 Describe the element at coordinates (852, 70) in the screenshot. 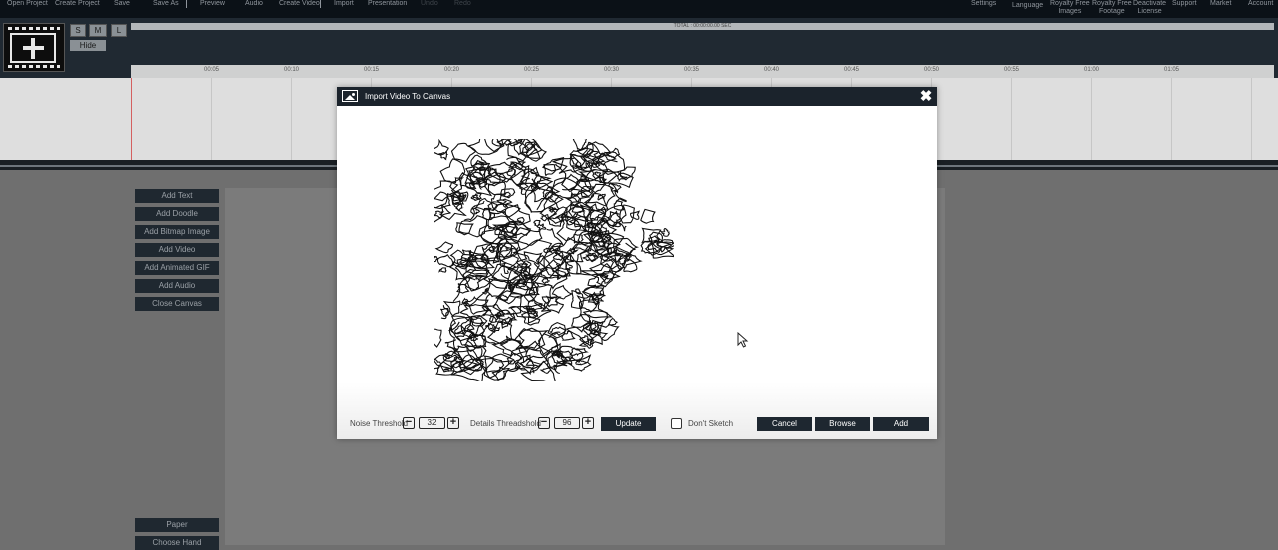

I see `ruler-tick: 00:45` at that location.